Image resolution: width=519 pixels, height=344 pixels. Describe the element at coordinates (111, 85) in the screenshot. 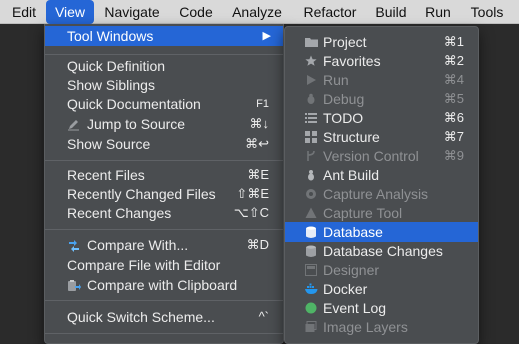

I see `menu-item-label: Show Siblings` at that location.